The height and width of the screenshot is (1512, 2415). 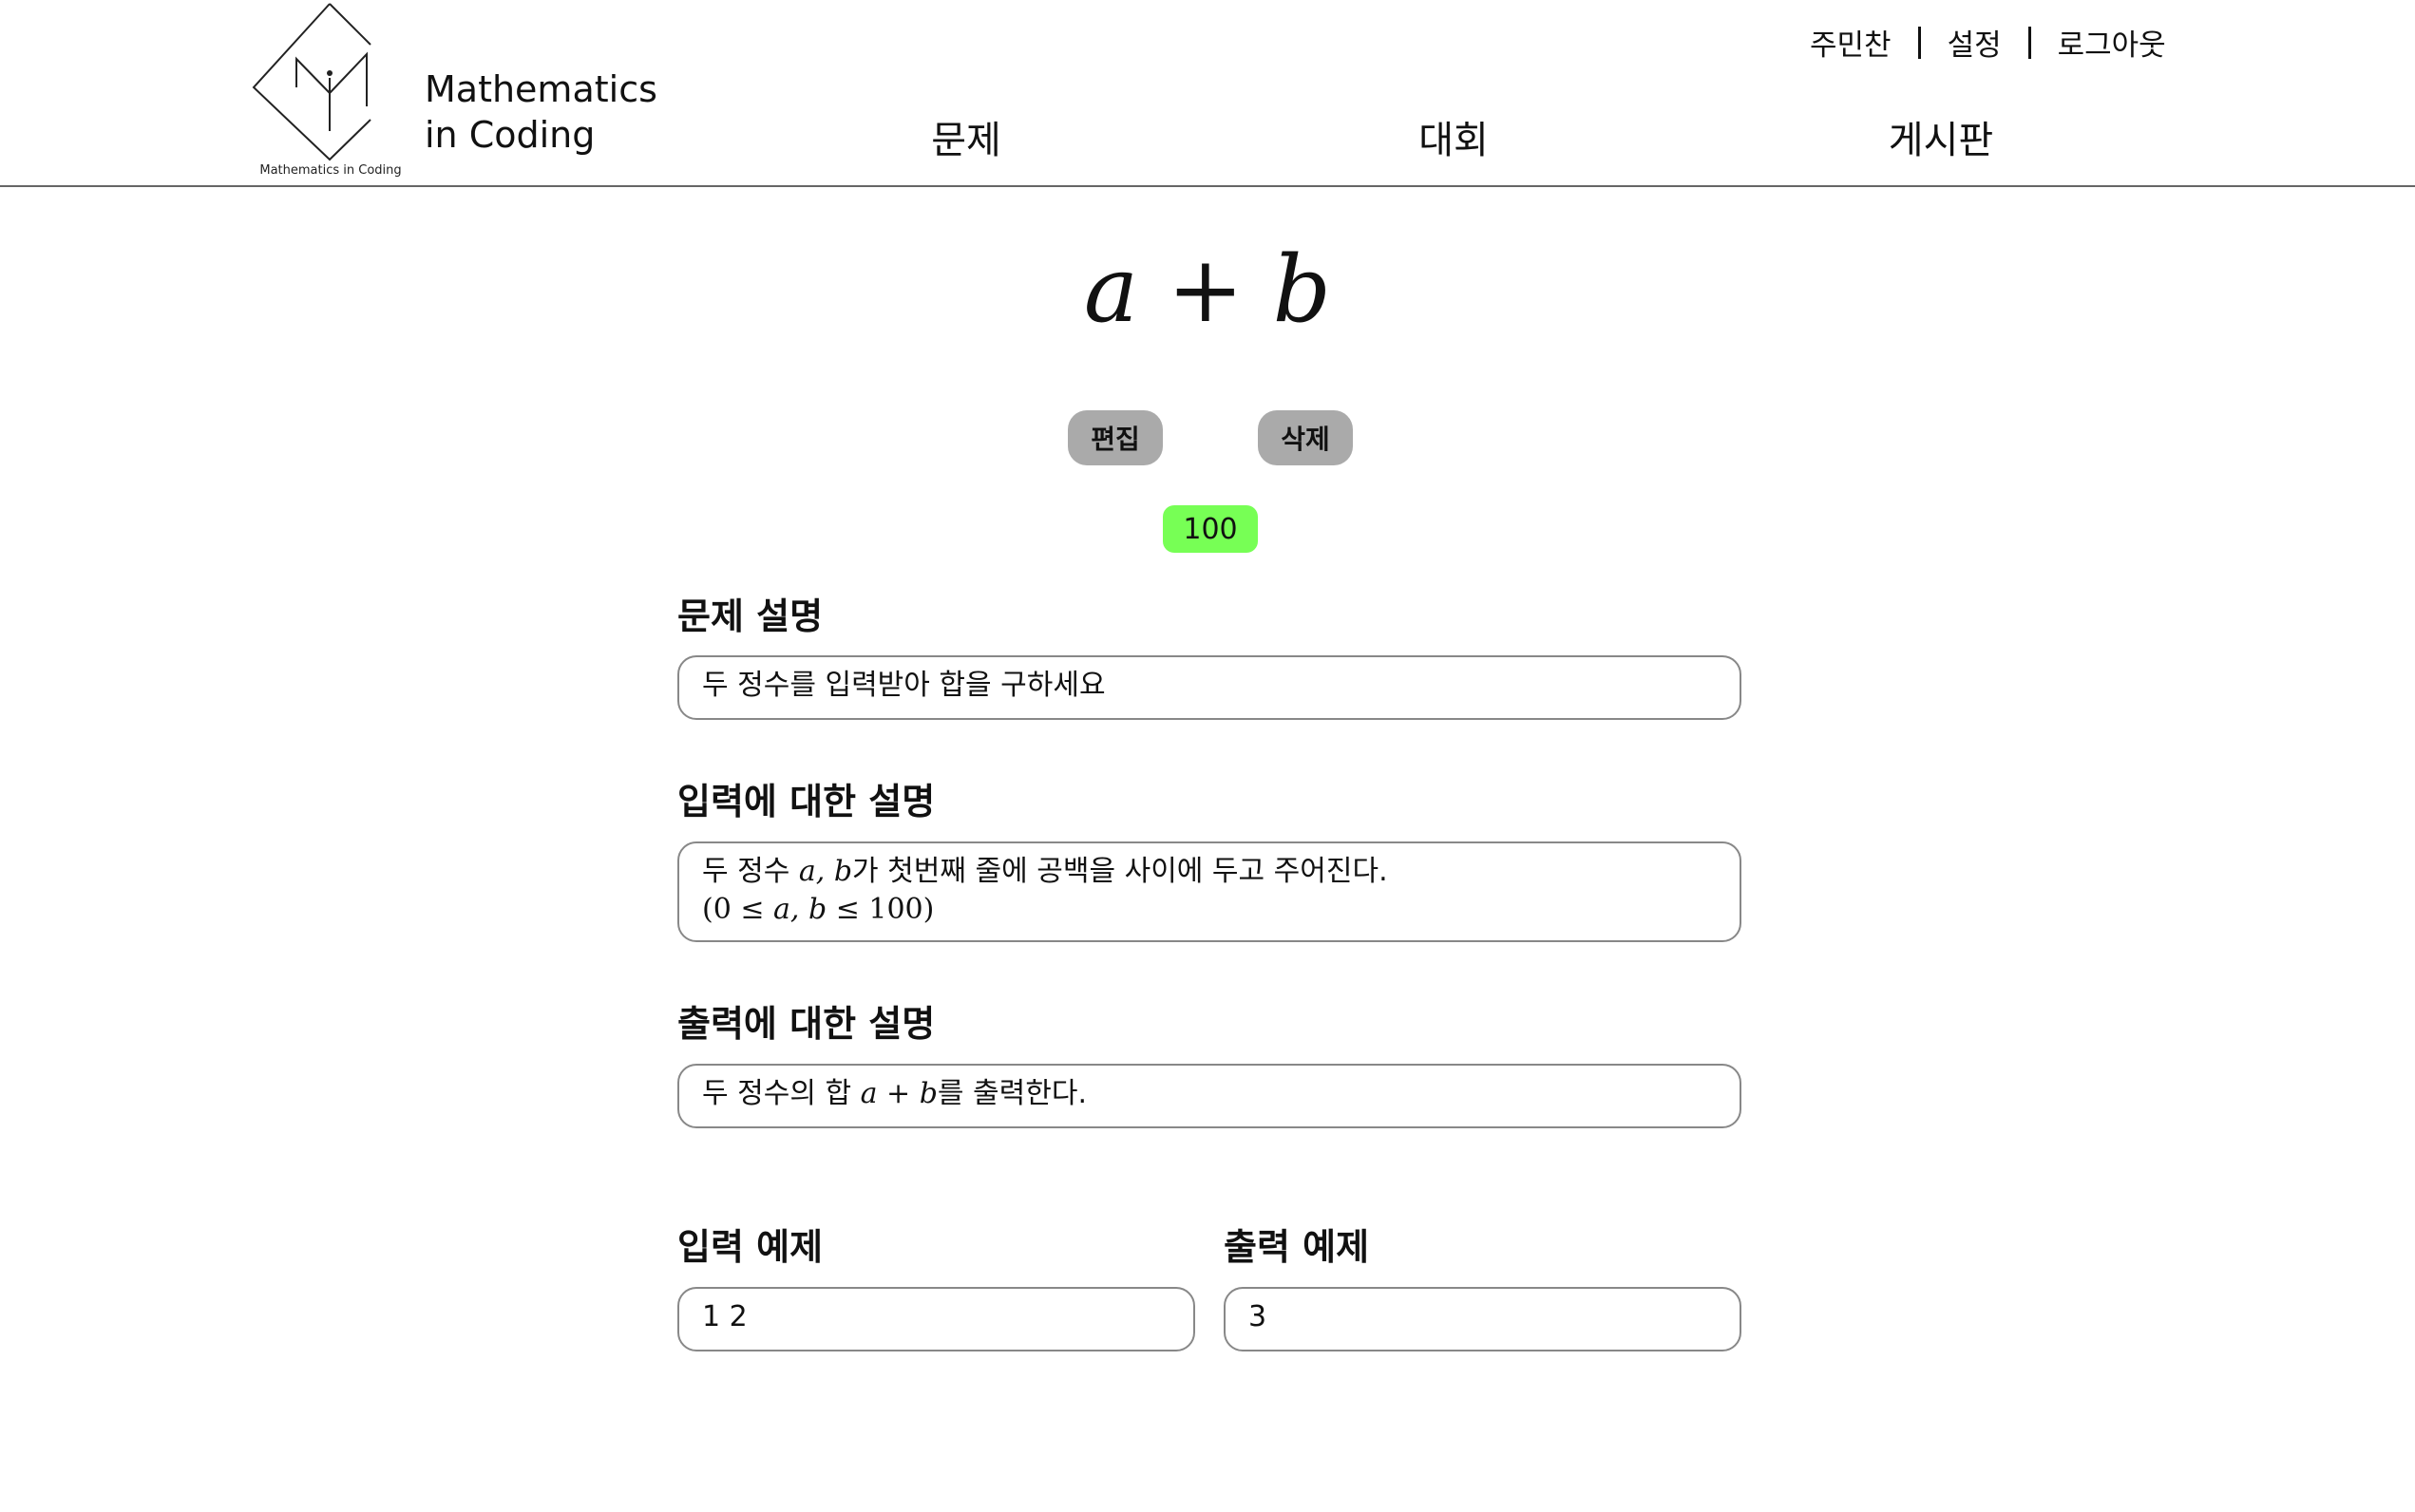 What do you see at coordinates (1210, 529) in the screenshot?
I see `score-badge: 100` at bounding box center [1210, 529].